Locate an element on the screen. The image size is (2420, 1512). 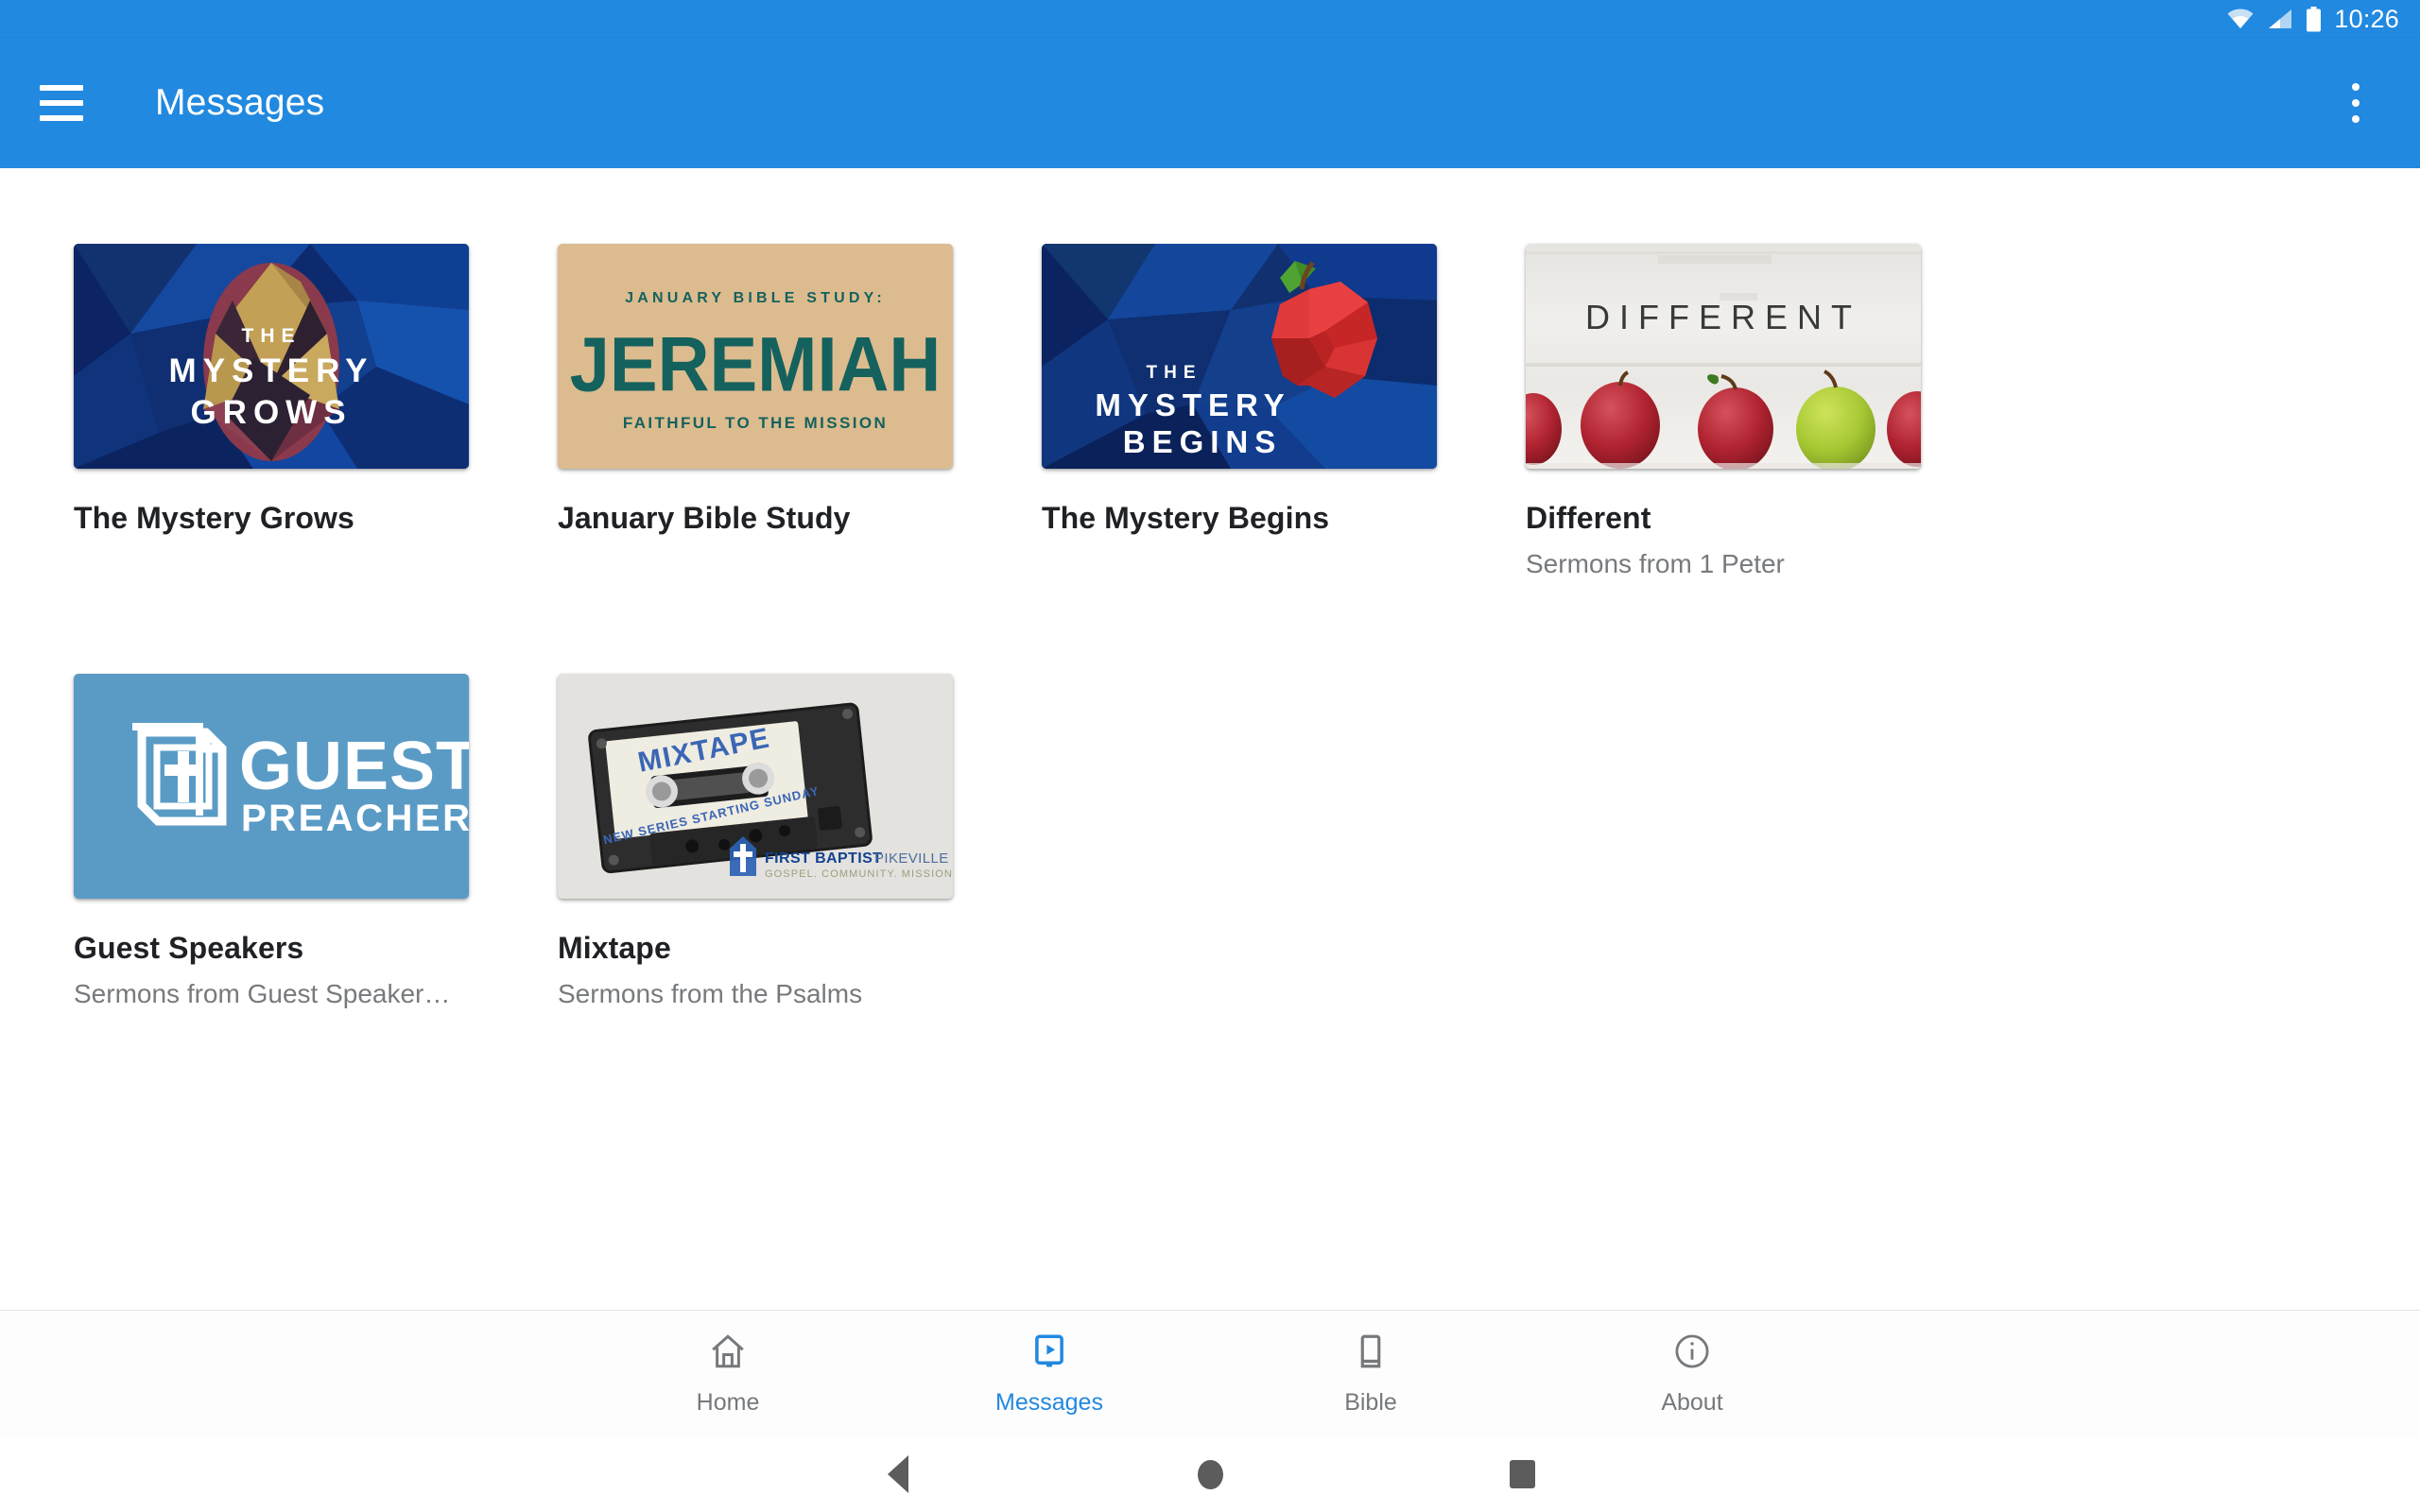
wifi-icon is located at coordinates (2240, 19).